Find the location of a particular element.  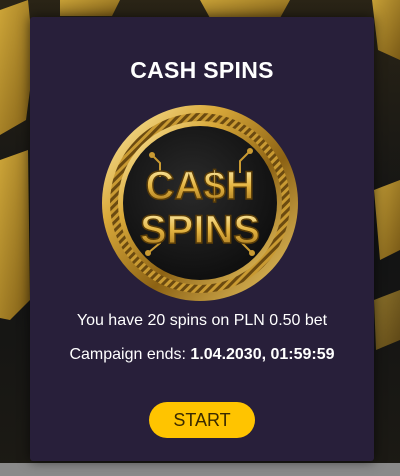

campaign-end-info: Campaign ends: 1.04.2030, 01:59:59 is located at coordinates (202, 355).